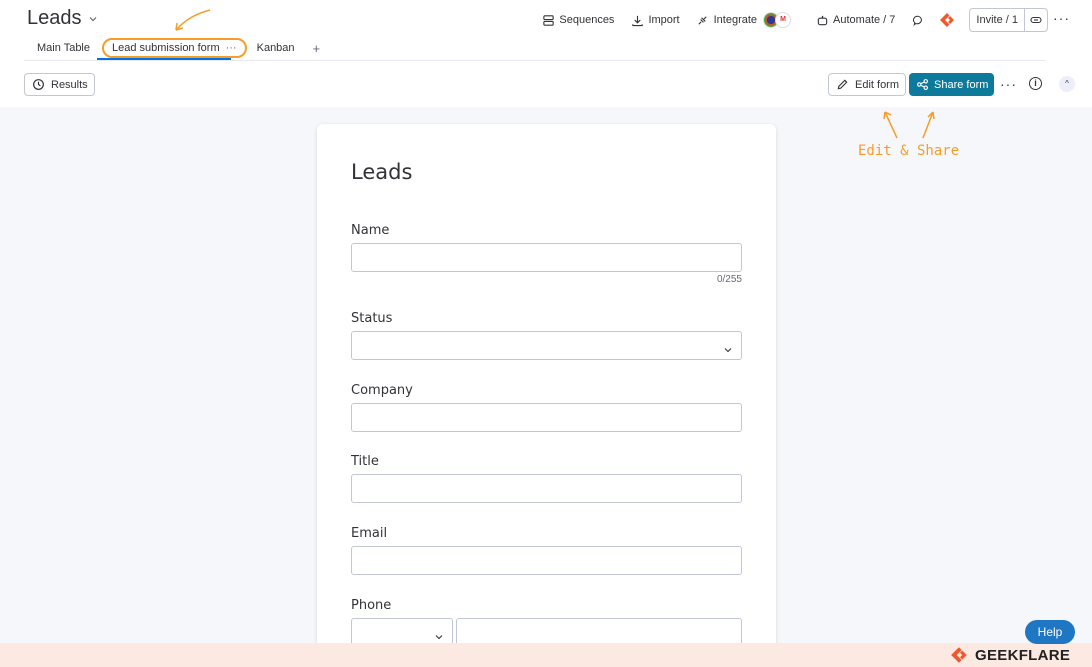 The height and width of the screenshot is (667, 1092). Describe the element at coordinates (365, 461) in the screenshot. I see `title-label: Title` at that location.